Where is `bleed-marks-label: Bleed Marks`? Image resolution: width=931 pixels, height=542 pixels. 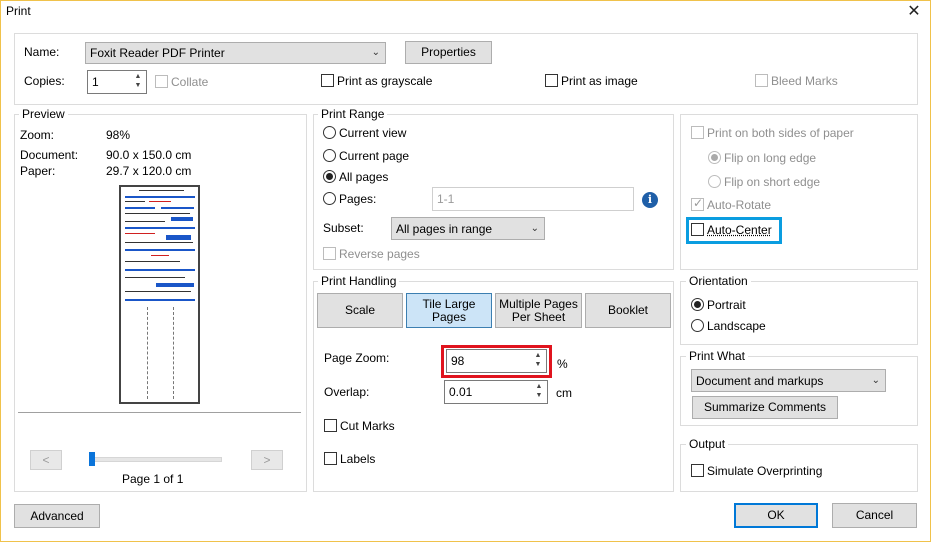
bleed-marks-label: Bleed Marks is located at coordinates (804, 81).